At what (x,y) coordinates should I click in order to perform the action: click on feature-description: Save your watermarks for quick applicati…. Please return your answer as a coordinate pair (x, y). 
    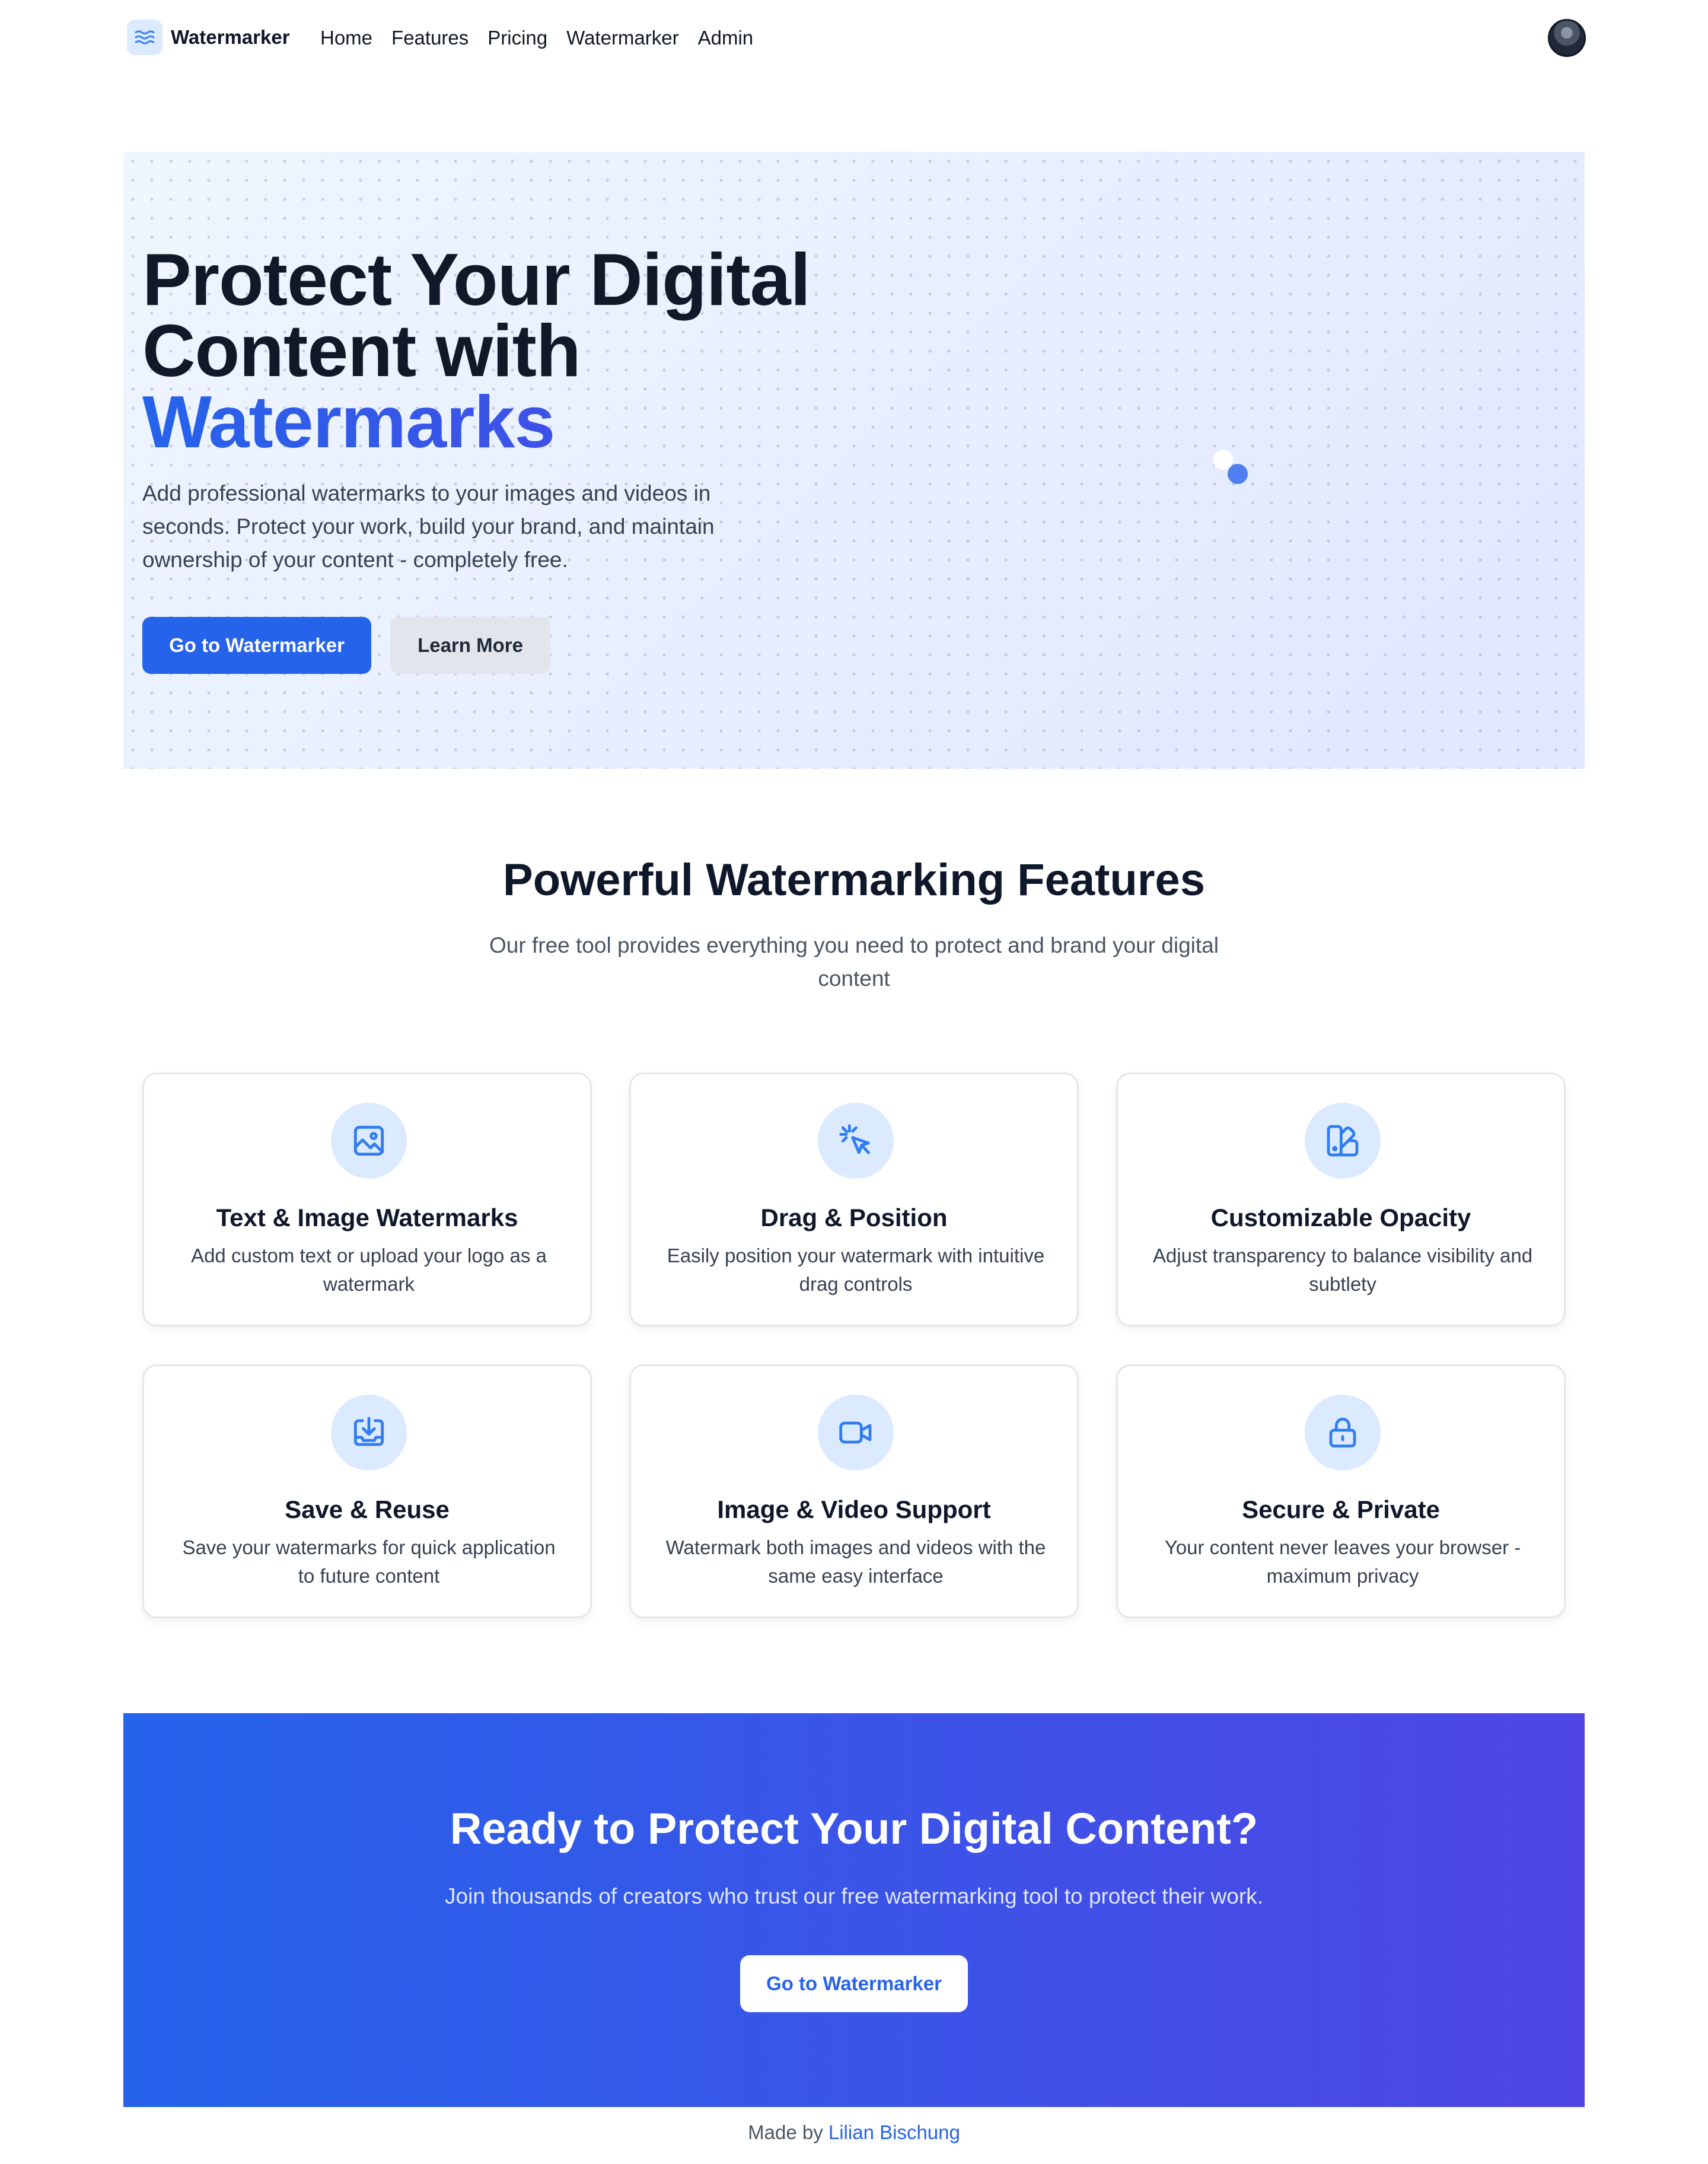
    Looking at the image, I should click on (369, 1561).